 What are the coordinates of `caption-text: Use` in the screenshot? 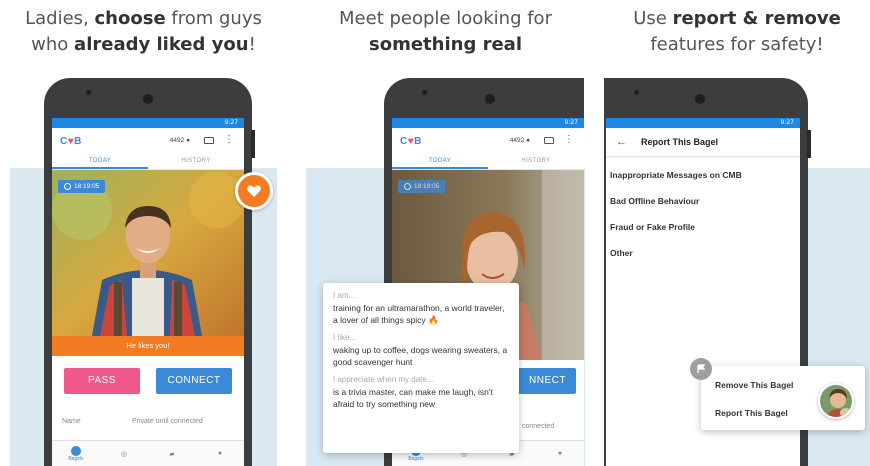 It's located at (653, 18).